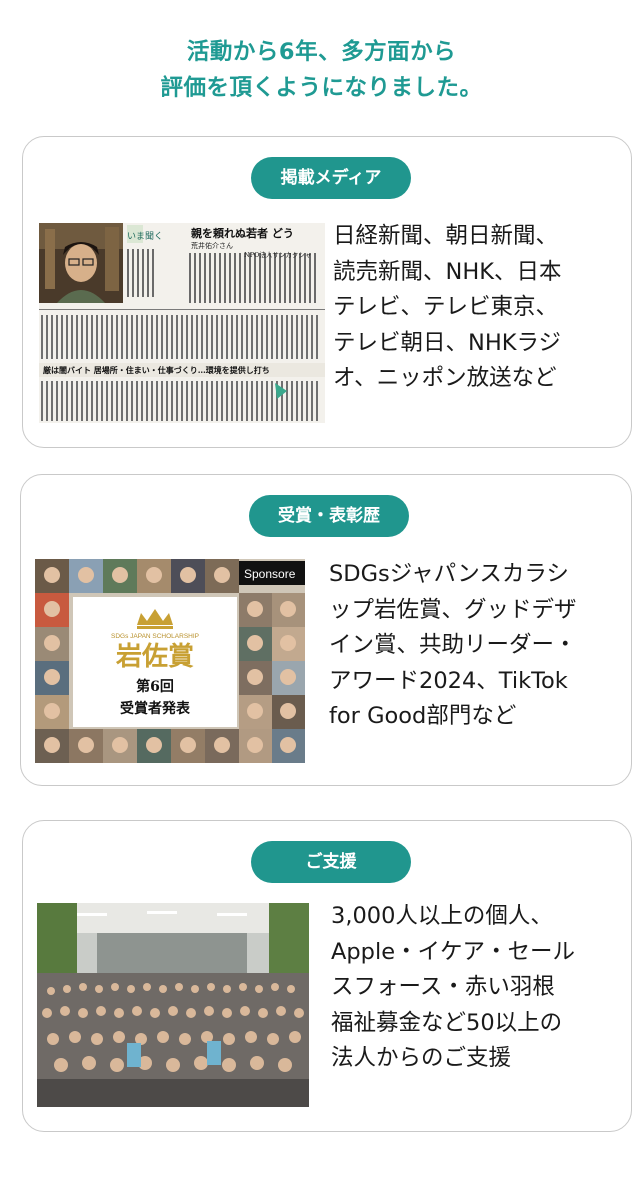  What do you see at coordinates (155, 708) in the screenshot?
I see `award-announcement: 受賞者発表` at bounding box center [155, 708].